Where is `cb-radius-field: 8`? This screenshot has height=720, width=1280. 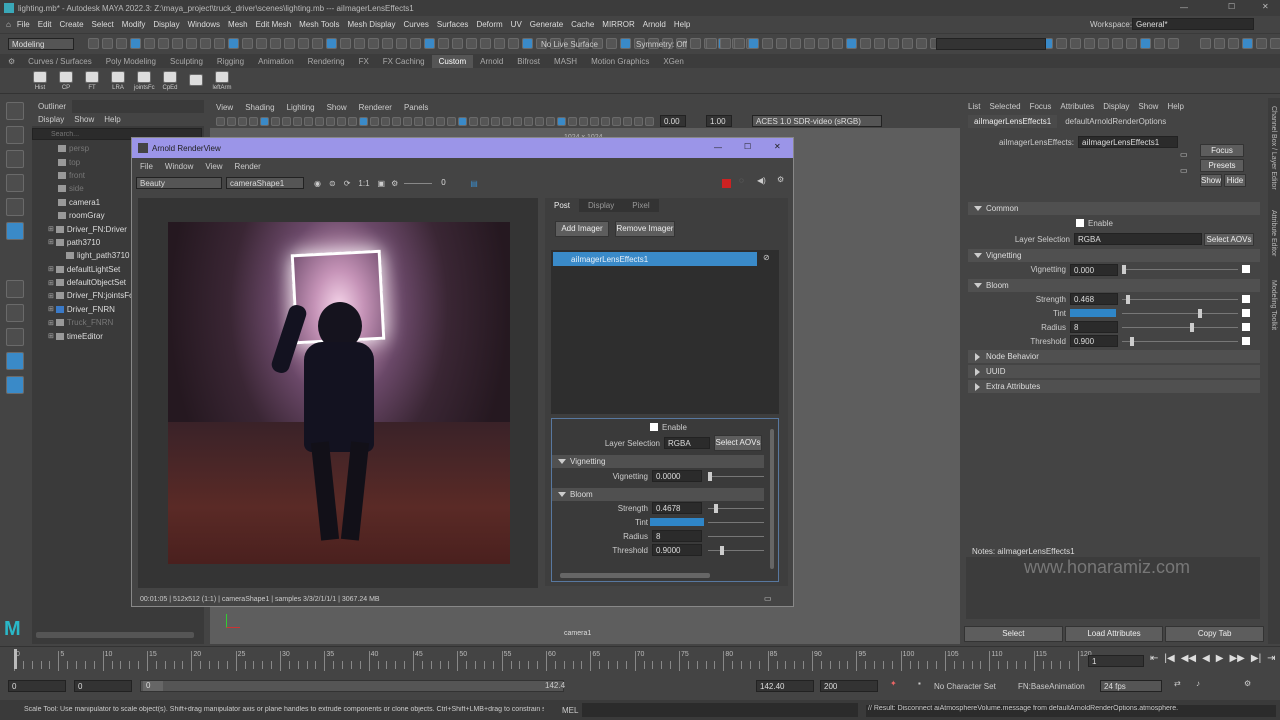 cb-radius-field: 8 is located at coordinates (1094, 327).